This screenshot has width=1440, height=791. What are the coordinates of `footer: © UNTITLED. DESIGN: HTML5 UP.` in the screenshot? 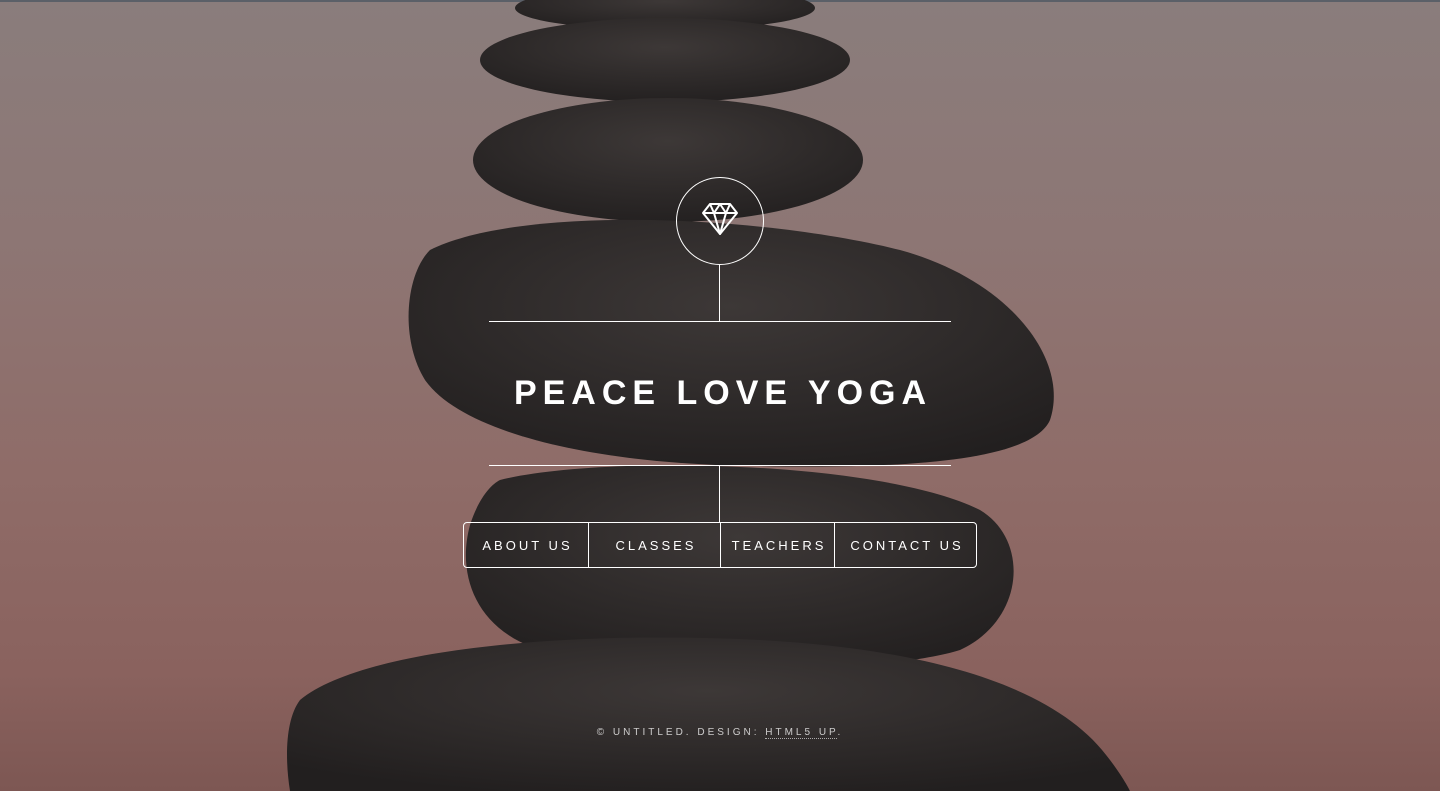 It's located at (720, 733).